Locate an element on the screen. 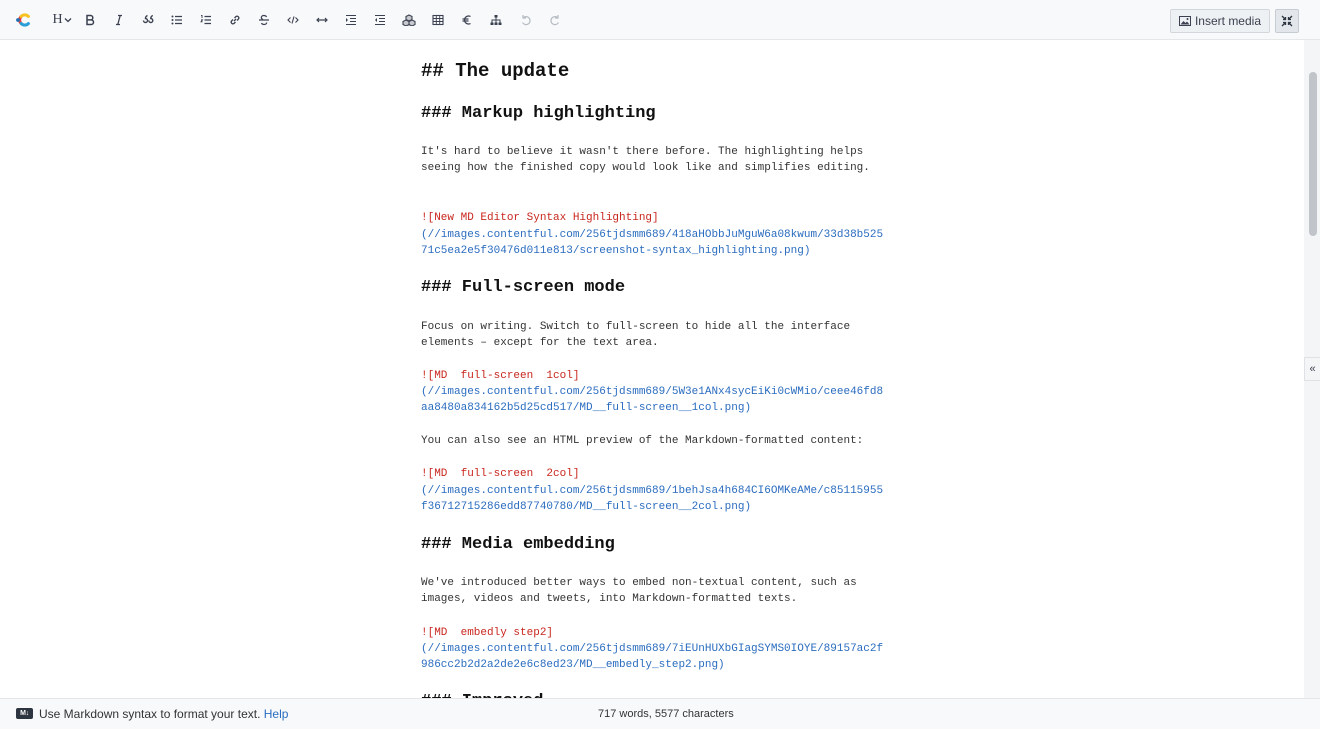 The height and width of the screenshot is (729, 1320). indent-button is located at coordinates (351, 20).